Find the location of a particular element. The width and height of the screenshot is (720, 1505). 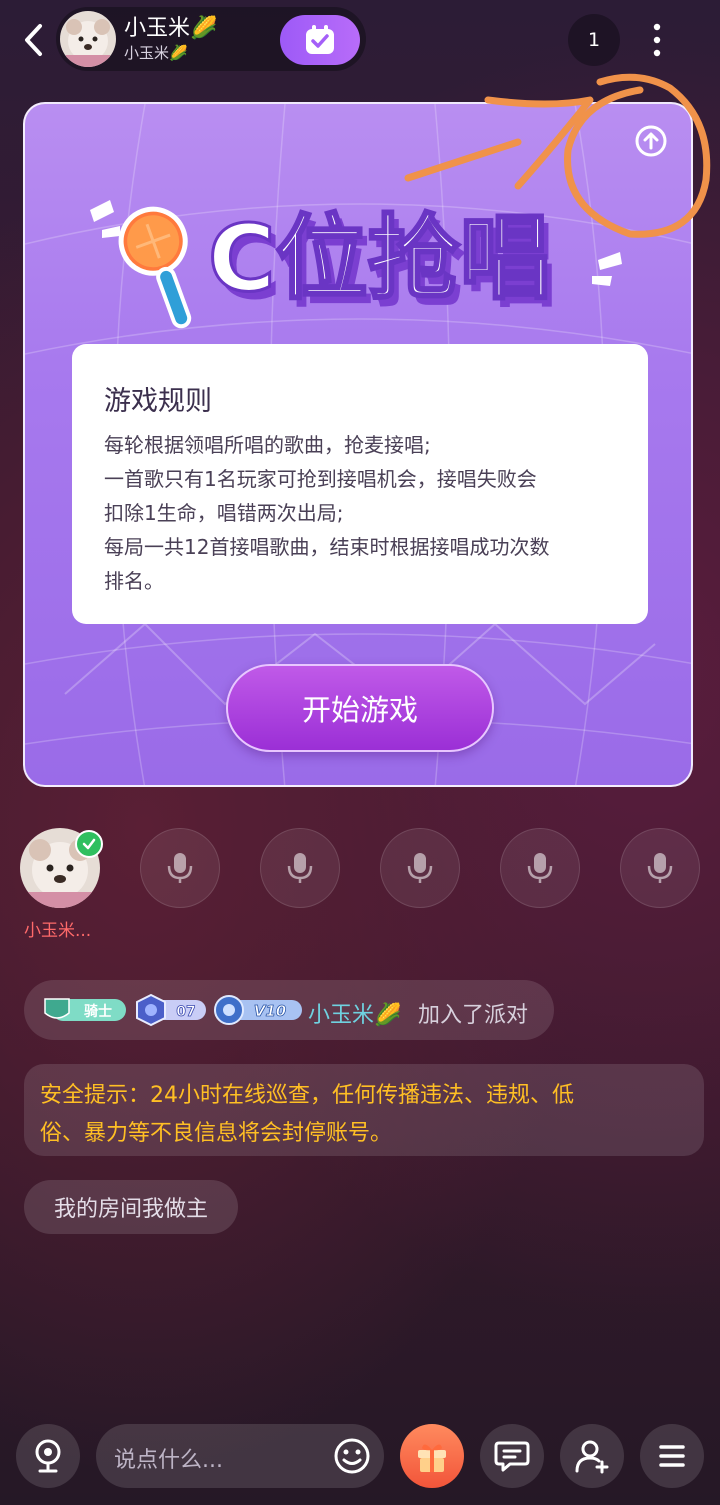

join-text: 加入了派对 is located at coordinates (473, 1015).